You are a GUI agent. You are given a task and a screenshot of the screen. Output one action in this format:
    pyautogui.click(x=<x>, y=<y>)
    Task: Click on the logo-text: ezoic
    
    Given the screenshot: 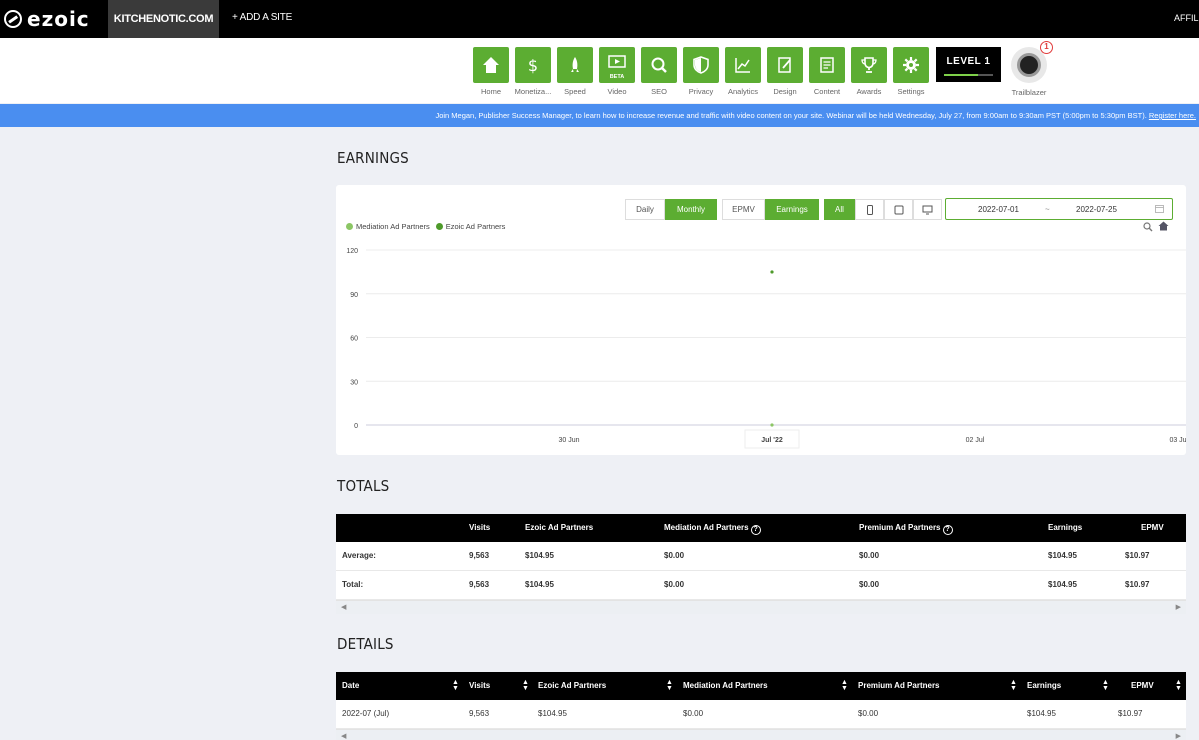 What is the action you would take?
    pyautogui.click(x=58, y=19)
    